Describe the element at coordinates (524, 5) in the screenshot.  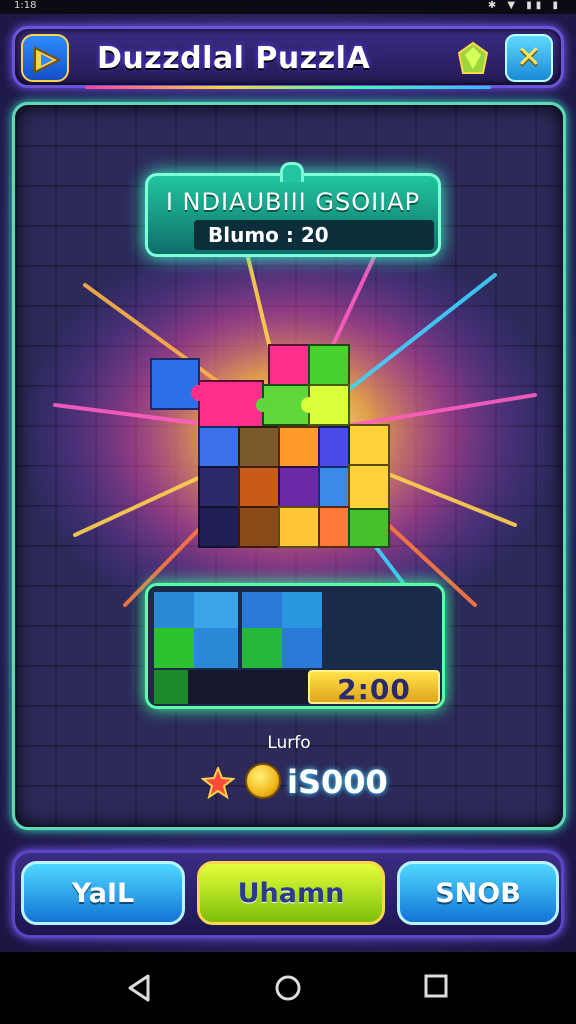
I see `status-icons: ✱ ▼ ▮▮ ▮` at that location.